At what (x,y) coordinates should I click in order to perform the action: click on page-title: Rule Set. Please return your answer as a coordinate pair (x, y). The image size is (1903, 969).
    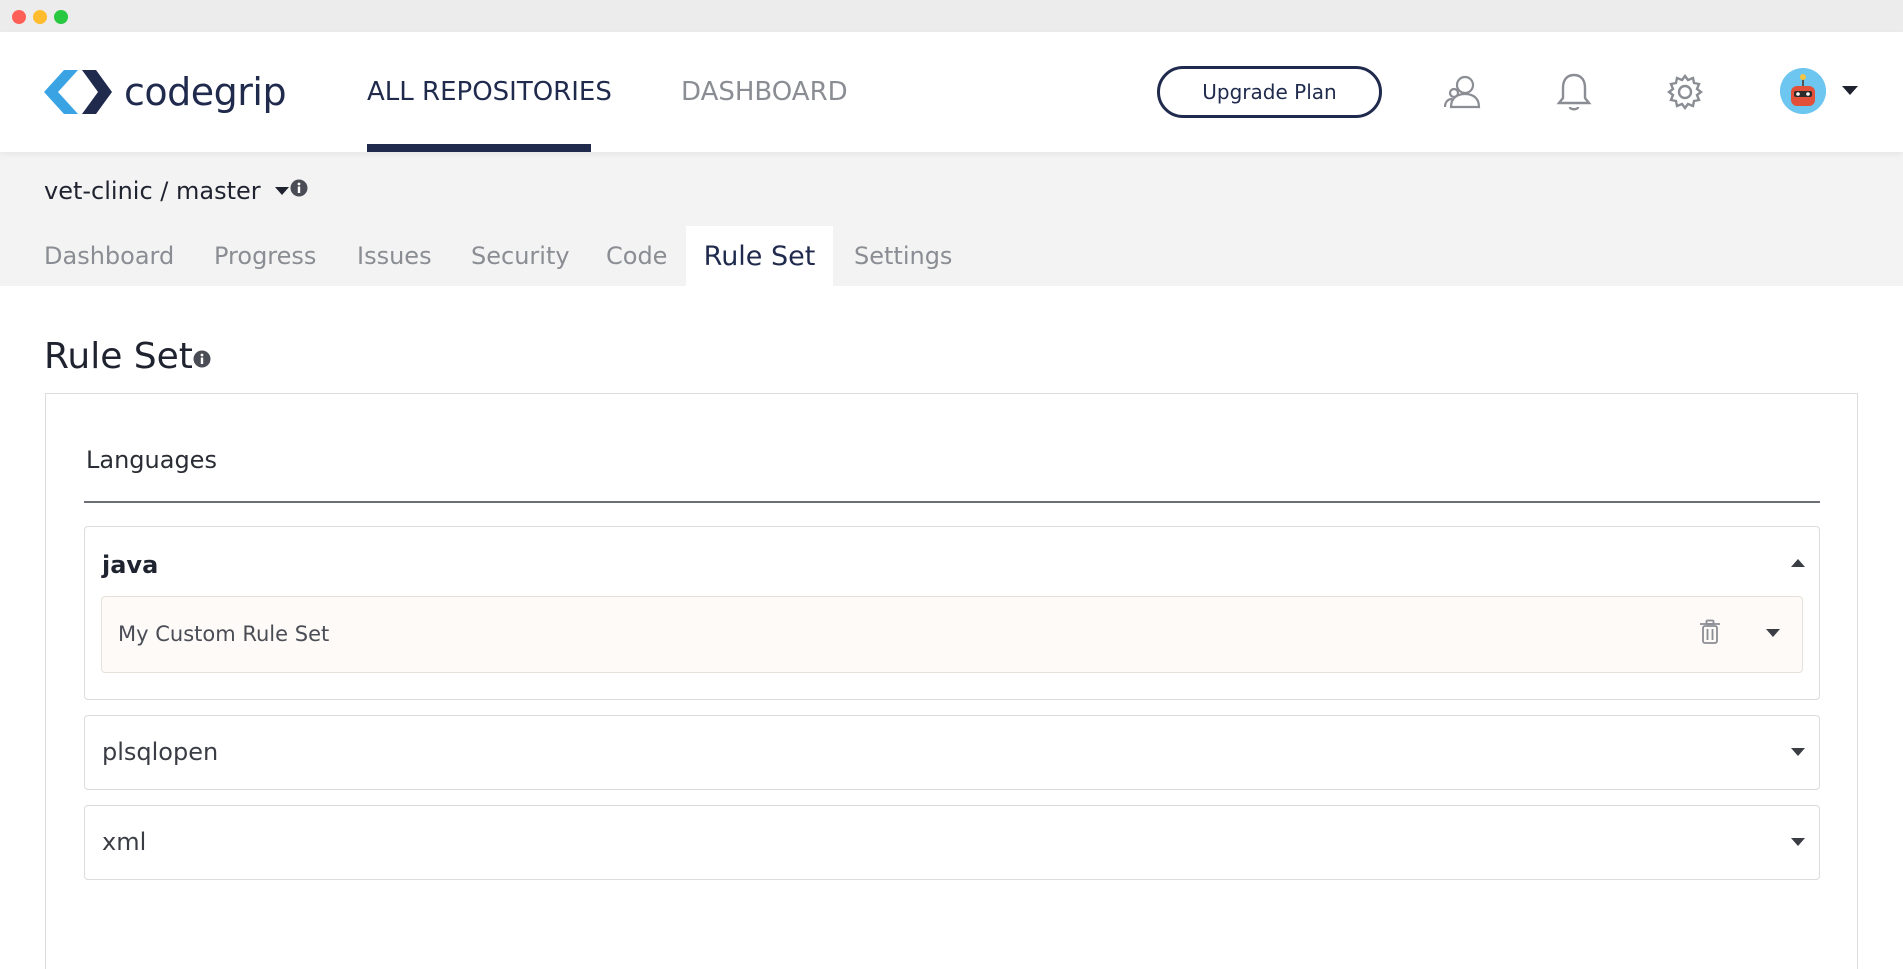
    Looking at the image, I should click on (118, 356).